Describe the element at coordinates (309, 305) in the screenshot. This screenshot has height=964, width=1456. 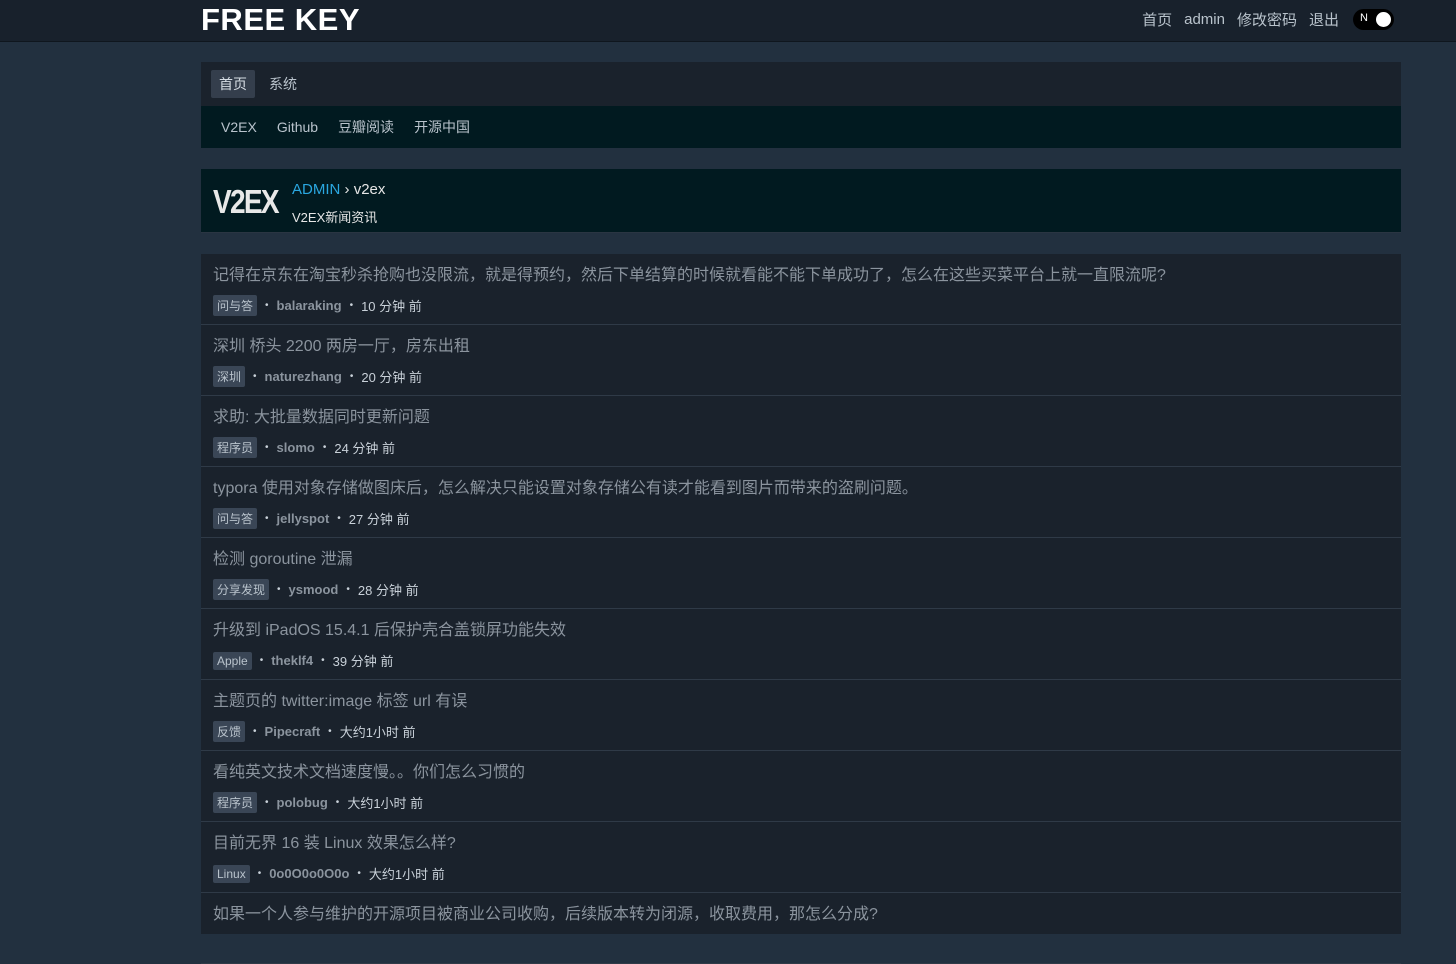
I see `topic-author: balaraking` at that location.